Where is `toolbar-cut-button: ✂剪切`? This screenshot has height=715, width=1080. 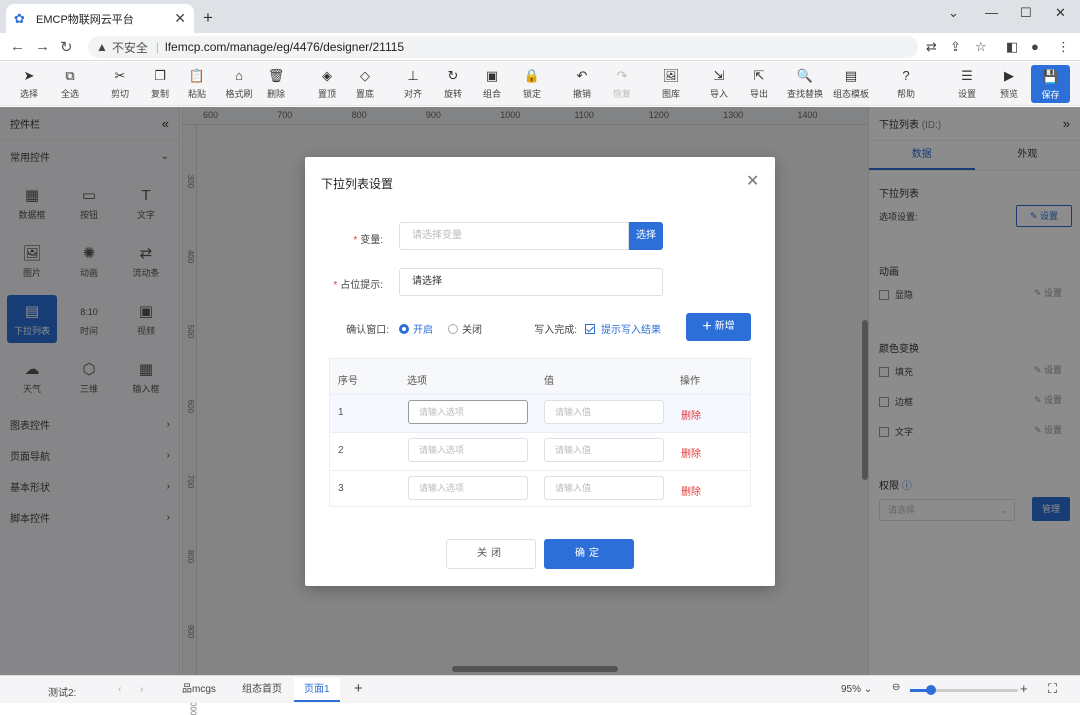
toolbar-cut-button: ✂剪切 is located at coordinates (120, 83).